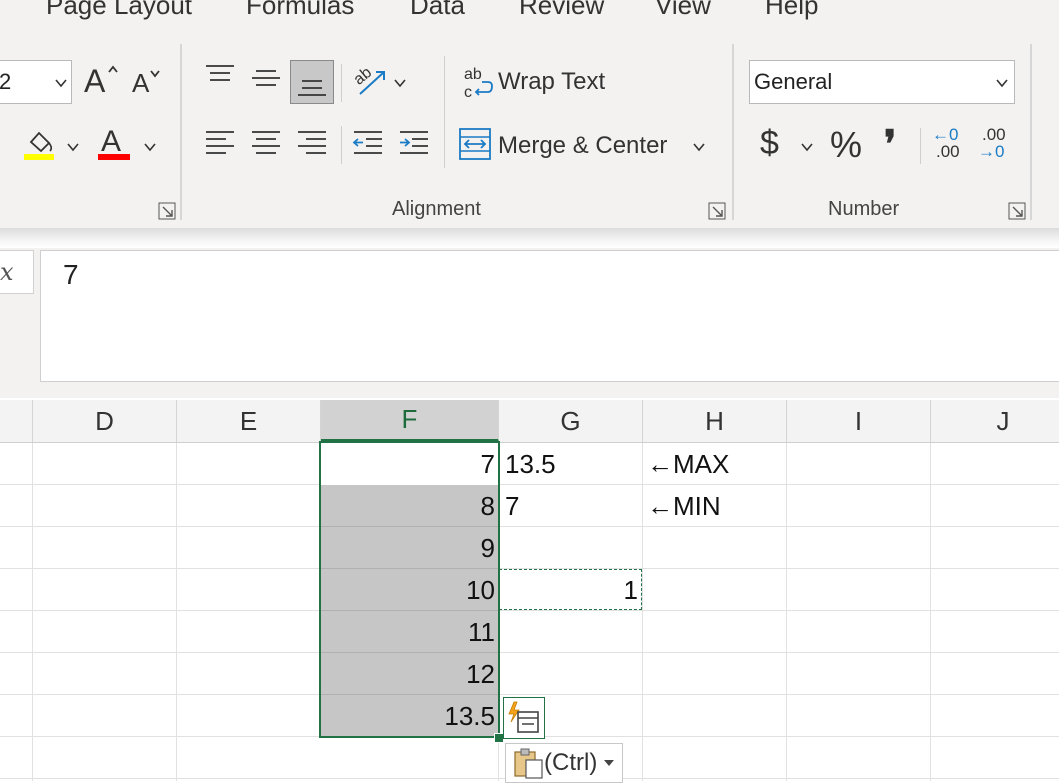 This screenshot has width=1059, height=783. Describe the element at coordinates (6, 81) in the screenshot. I see `font-size-value: 2` at that location.